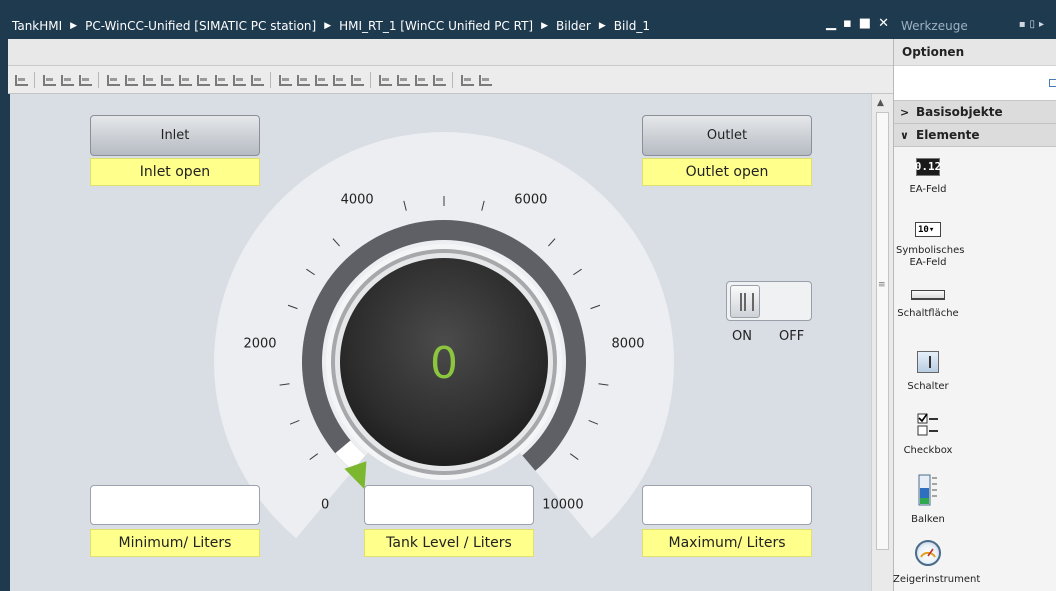 Image resolution: width=1056 pixels, height=591 pixels. What do you see at coordinates (904, 135) in the screenshot?
I see `chevron-down-icon: ∨` at bounding box center [904, 135].